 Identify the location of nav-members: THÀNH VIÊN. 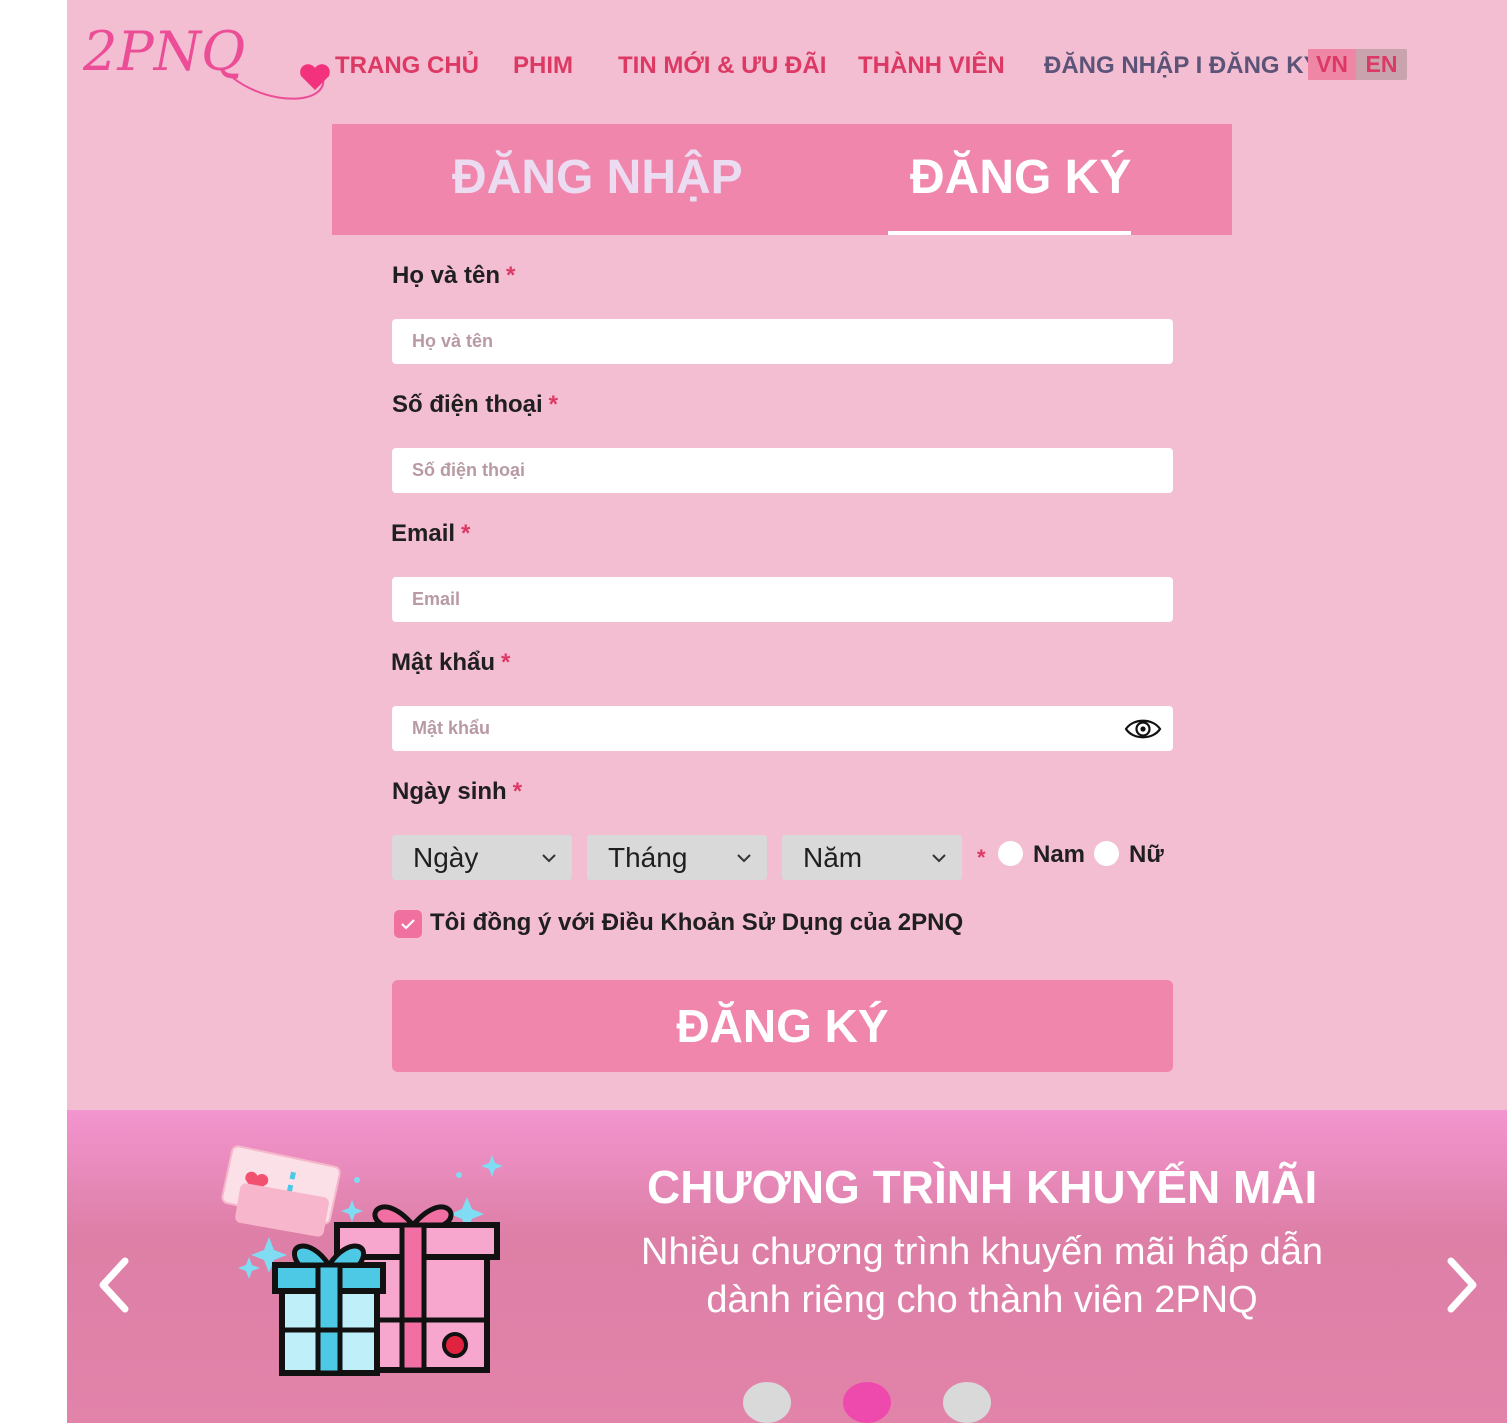
(931, 66).